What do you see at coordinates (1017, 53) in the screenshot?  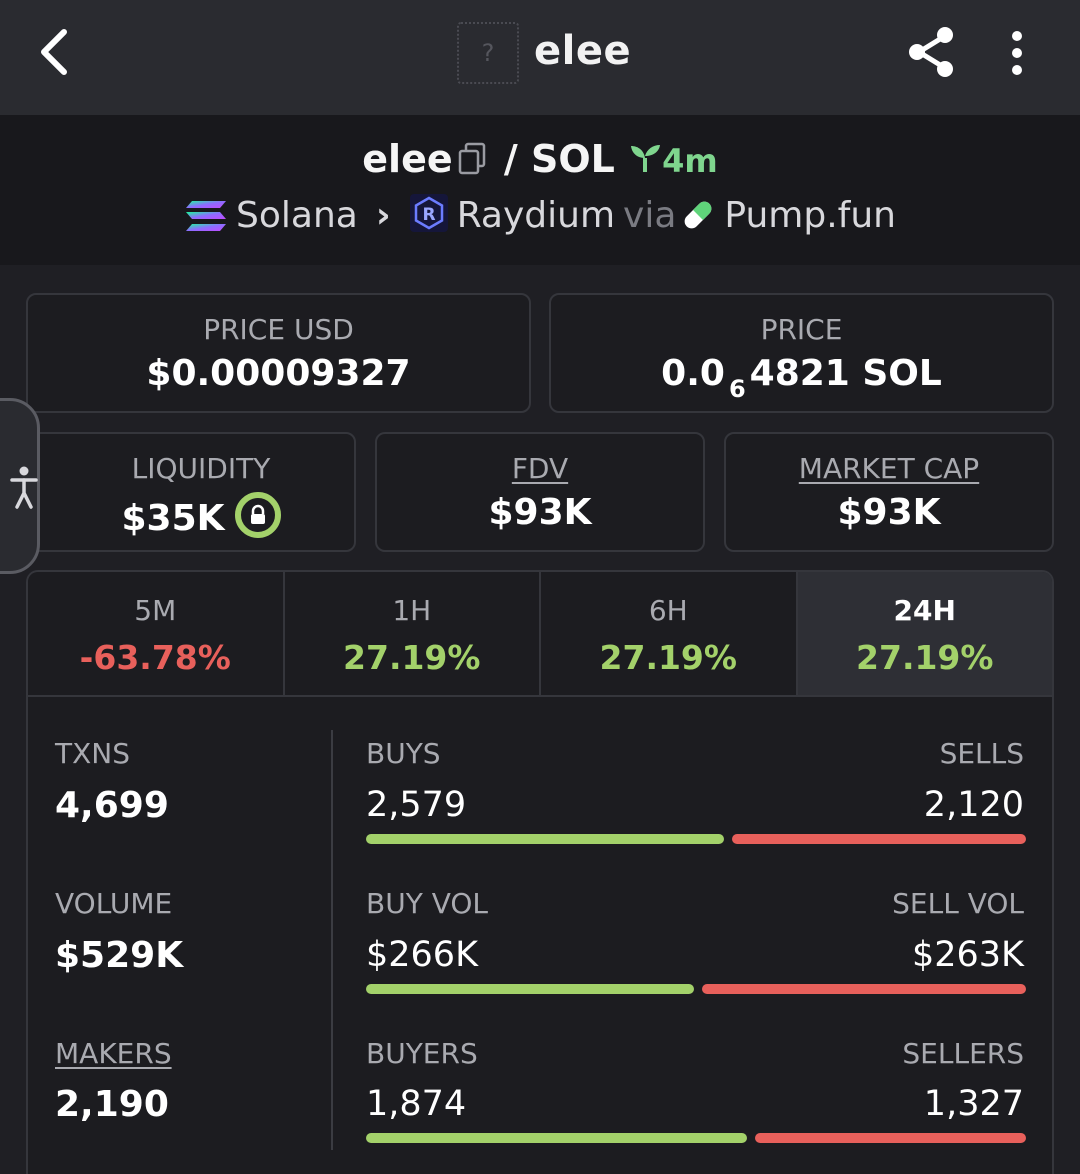 I see `more-options-icon` at bounding box center [1017, 53].